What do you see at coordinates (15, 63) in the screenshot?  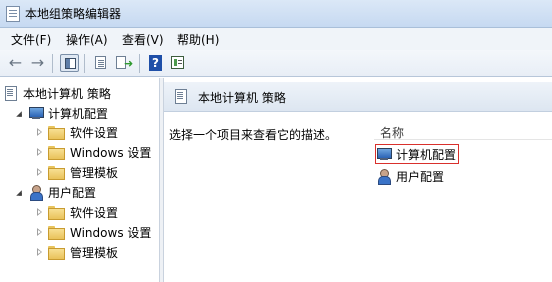 I see `back-arrow-icon: ←` at bounding box center [15, 63].